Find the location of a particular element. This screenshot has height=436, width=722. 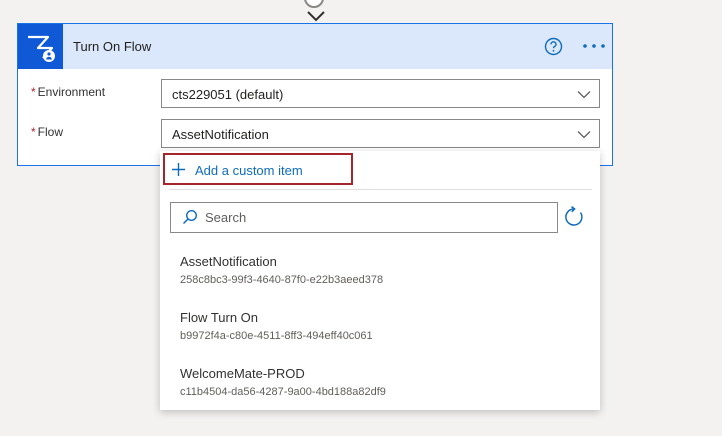

environment-label: * Environment is located at coordinates (68, 92).